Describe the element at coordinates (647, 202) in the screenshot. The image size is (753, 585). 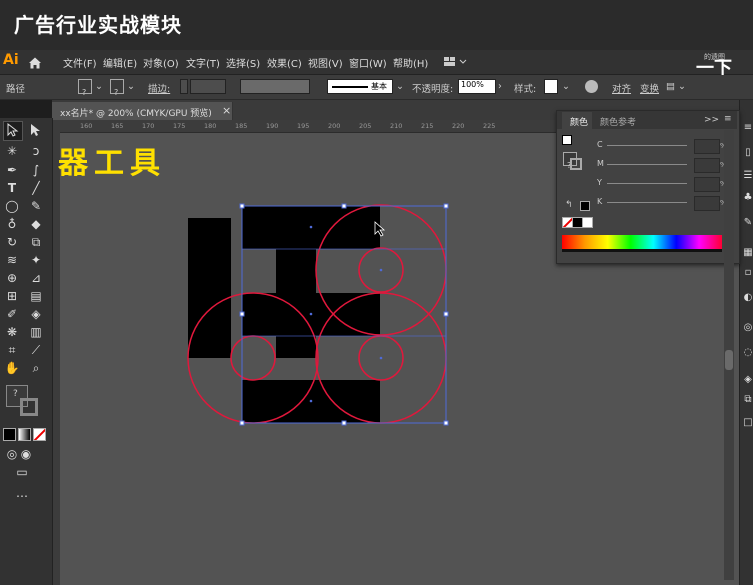
I see `channel-slider-k` at that location.